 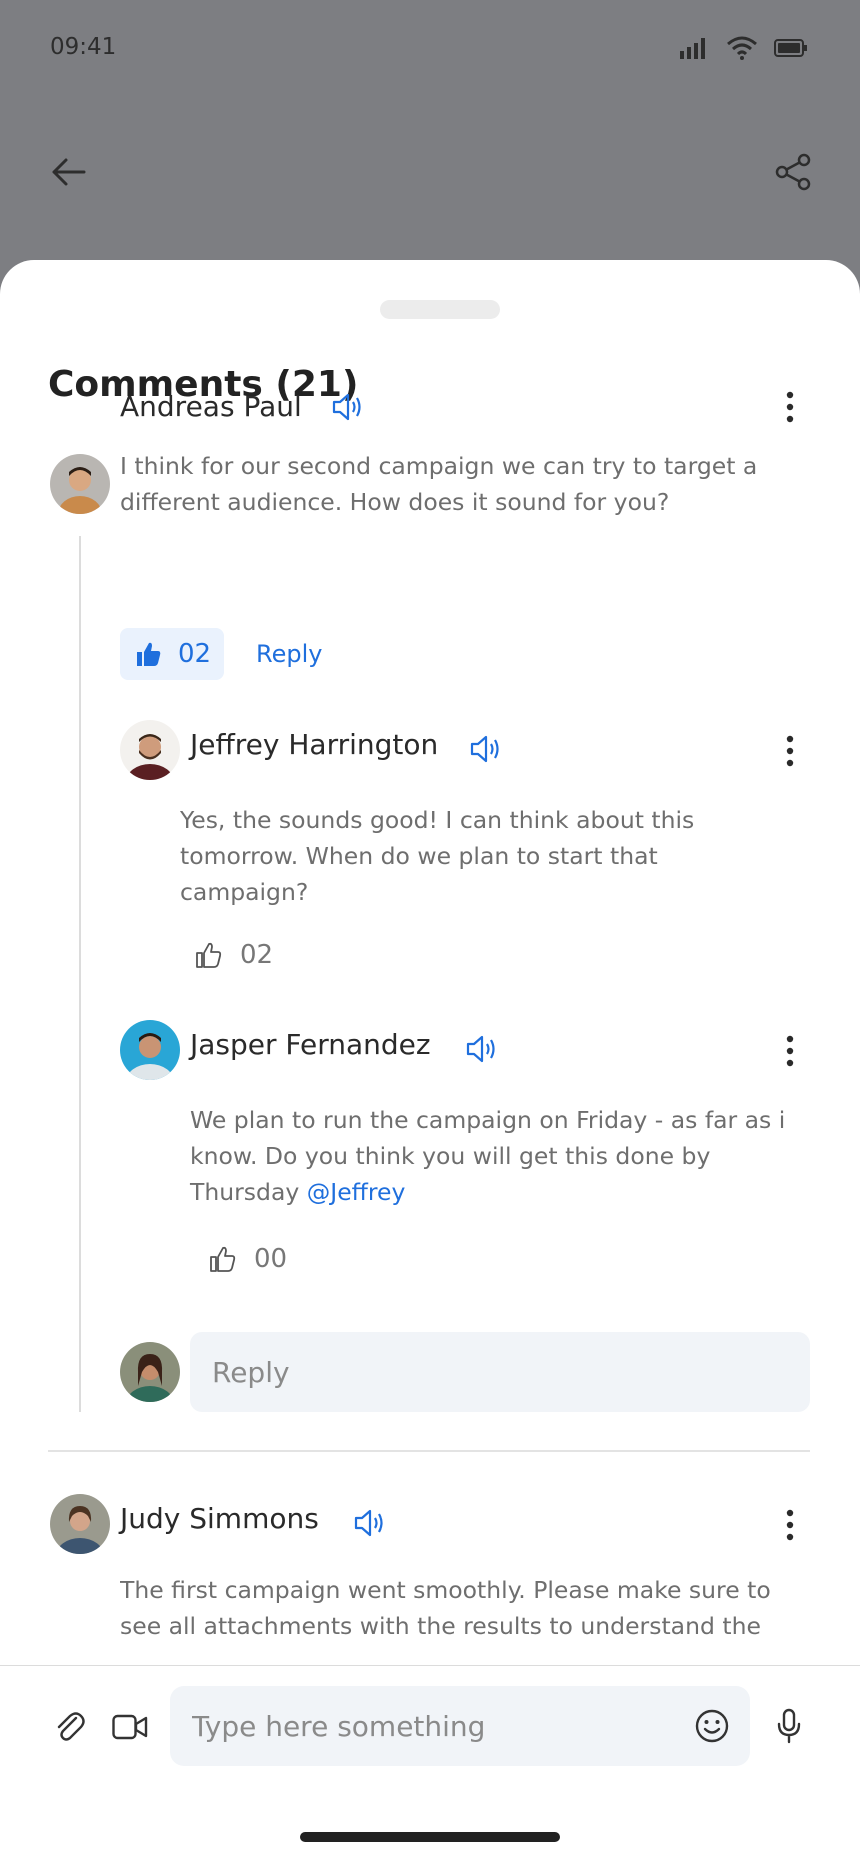 I want to click on comment-author: Jeffrey Harrington, so click(x=314, y=744).